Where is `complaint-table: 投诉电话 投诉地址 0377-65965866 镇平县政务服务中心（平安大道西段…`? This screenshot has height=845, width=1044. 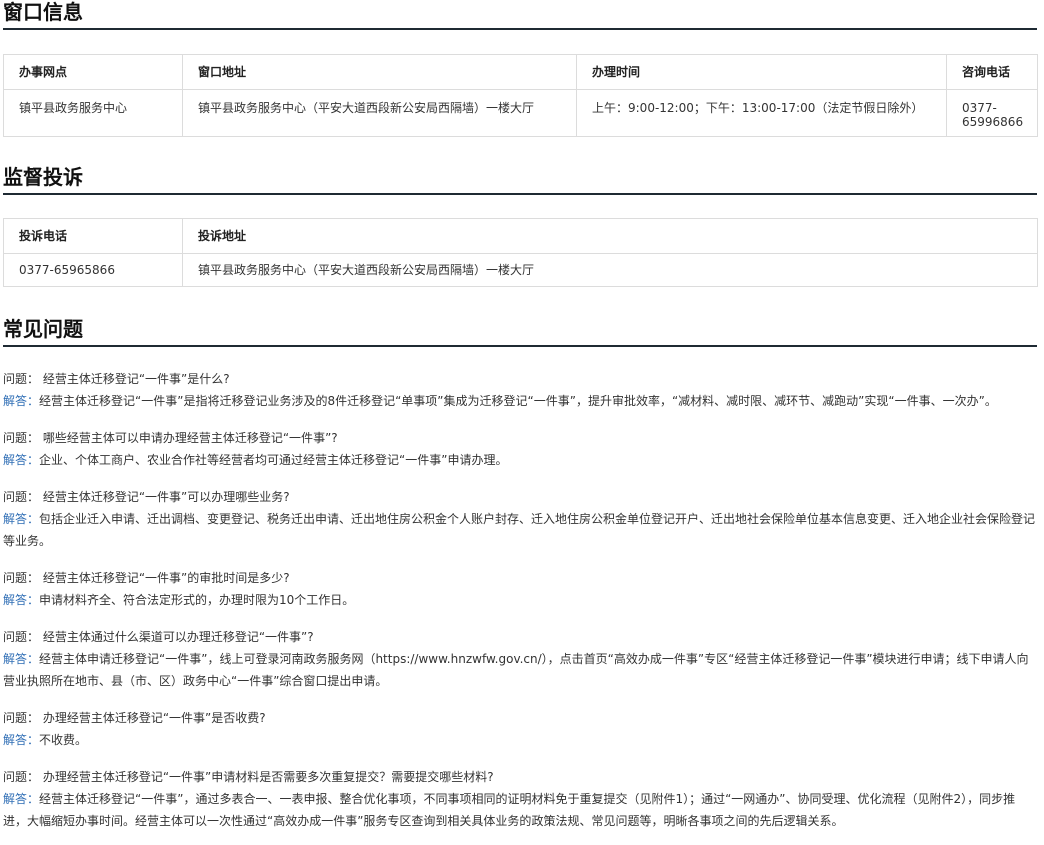 complaint-table: 投诉电话 投诉地址 0377-65965866 镇平县政务服务中心（平安大道西段… is located at coordinates (520, 252).